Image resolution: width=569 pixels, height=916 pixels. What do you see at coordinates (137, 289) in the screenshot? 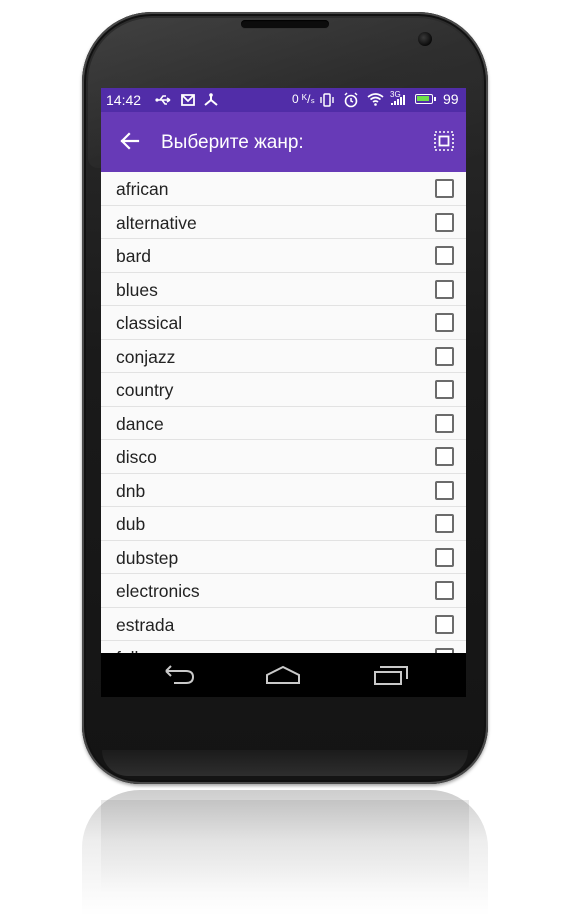
I see `genre-label: blues` at bounding box center [137, 289].